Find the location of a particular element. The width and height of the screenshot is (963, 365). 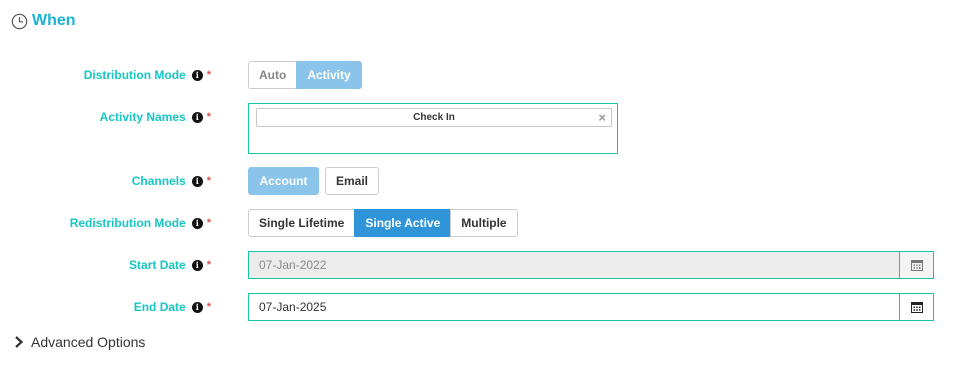

end-date-input is located at coordinates (574, 307).